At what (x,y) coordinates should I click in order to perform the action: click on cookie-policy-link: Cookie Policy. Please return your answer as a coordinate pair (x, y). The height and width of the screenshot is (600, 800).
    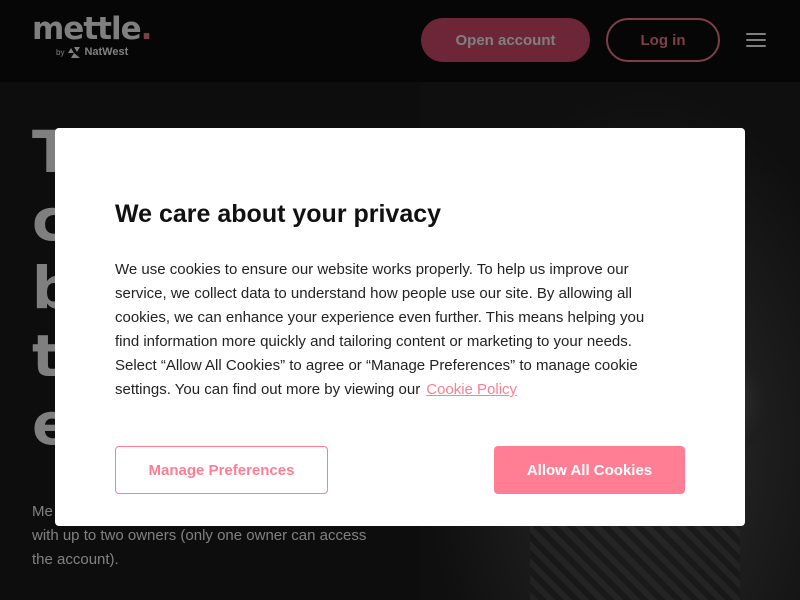
    Looking at the image, I should click on (471, 389).